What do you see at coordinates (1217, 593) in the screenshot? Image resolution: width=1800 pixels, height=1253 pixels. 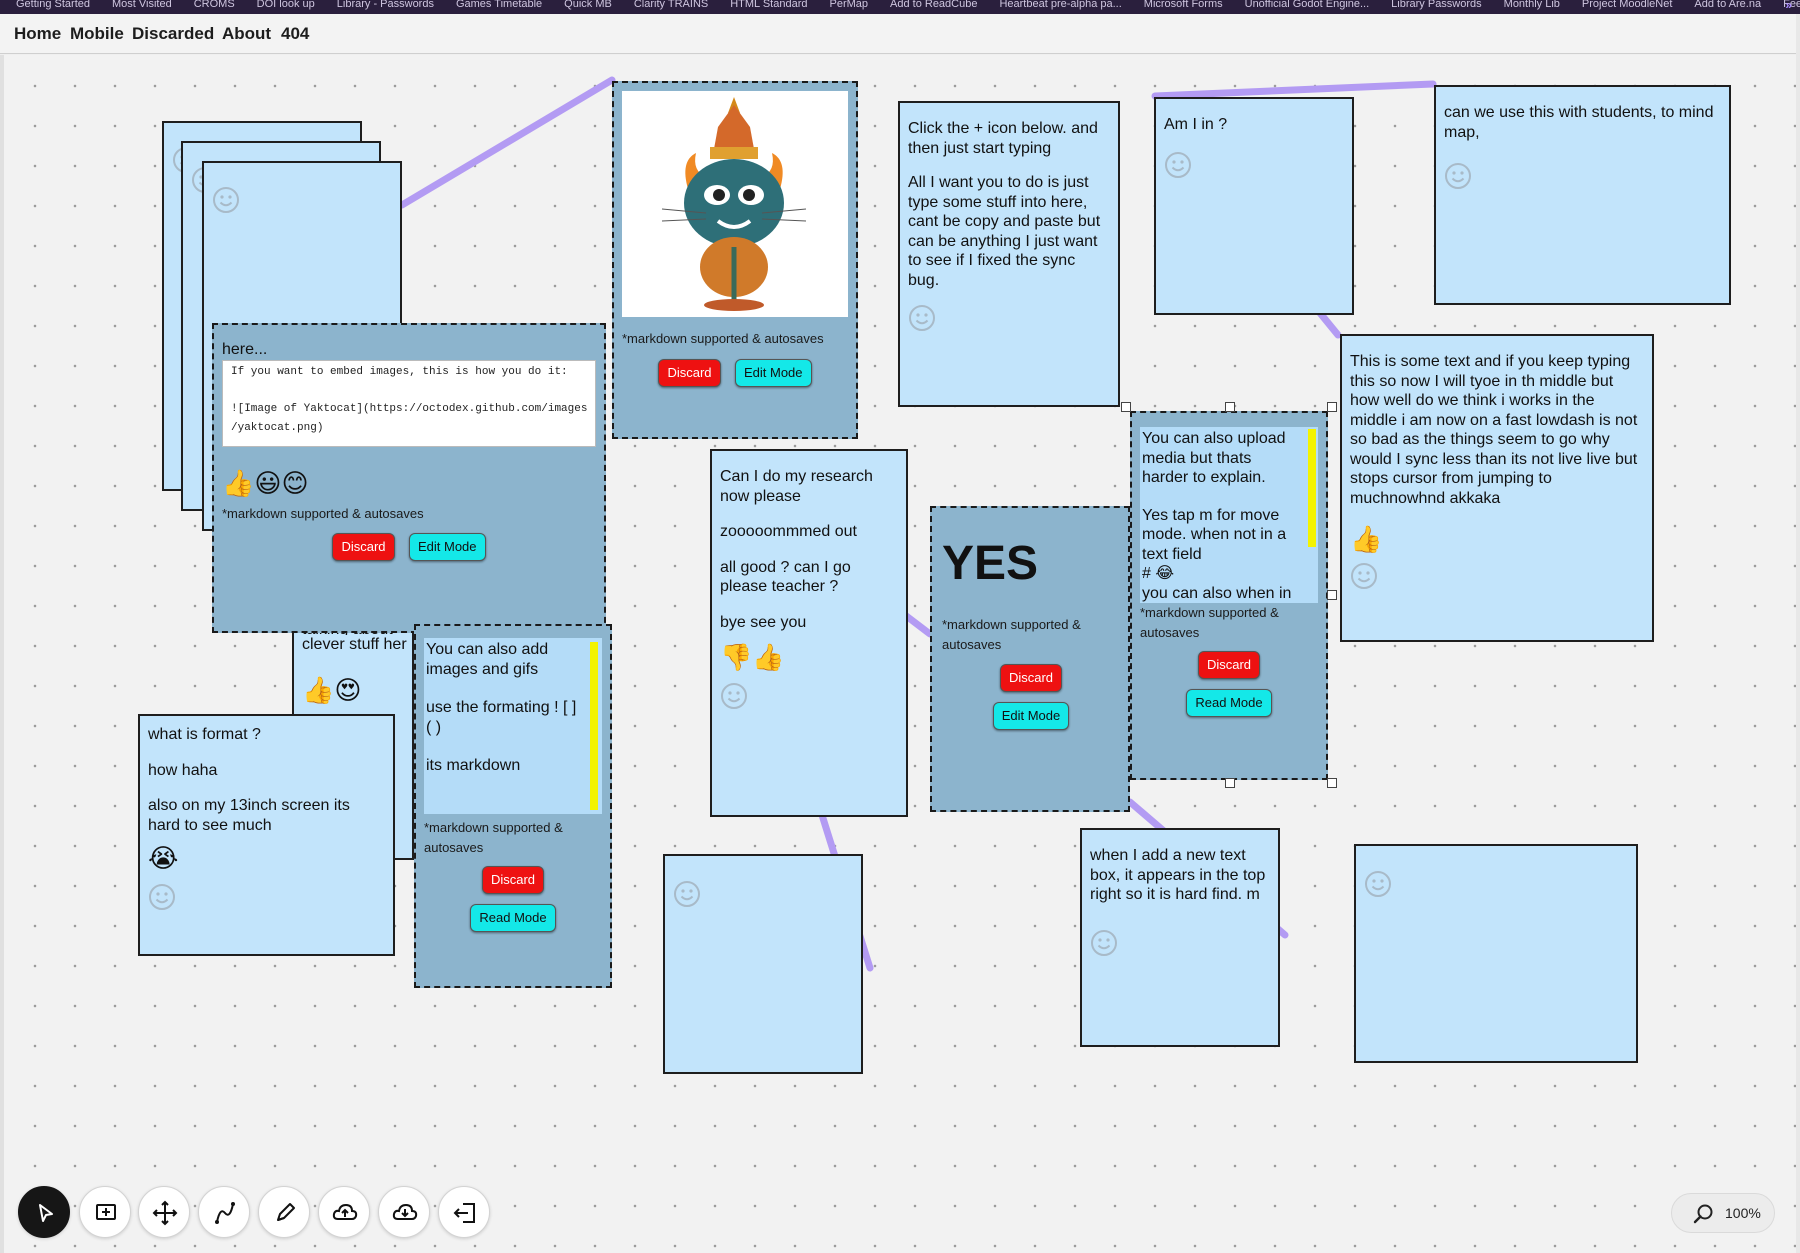 I see `note-text: you can also when in` at bounding box center [1217, 593].